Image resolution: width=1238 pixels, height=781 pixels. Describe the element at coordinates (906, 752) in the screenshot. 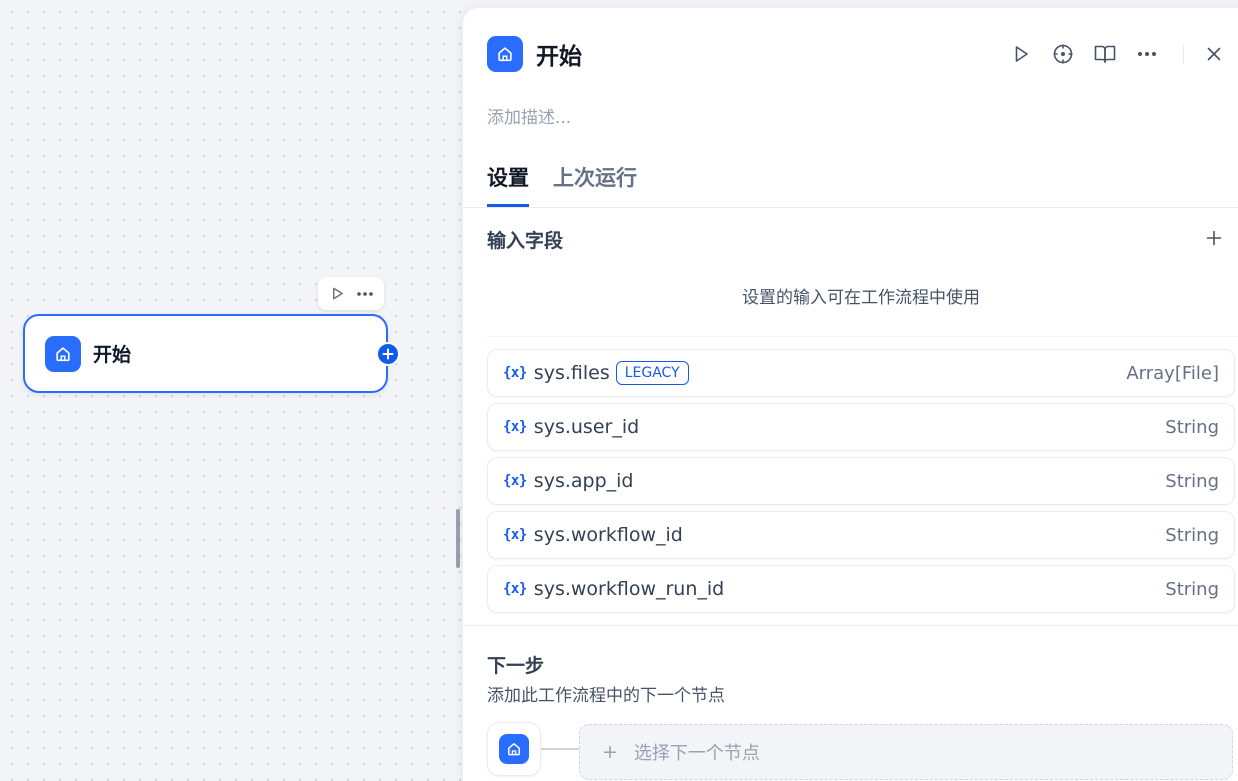

I see `select-next-node-button: + 选择下一个节点` at that location.